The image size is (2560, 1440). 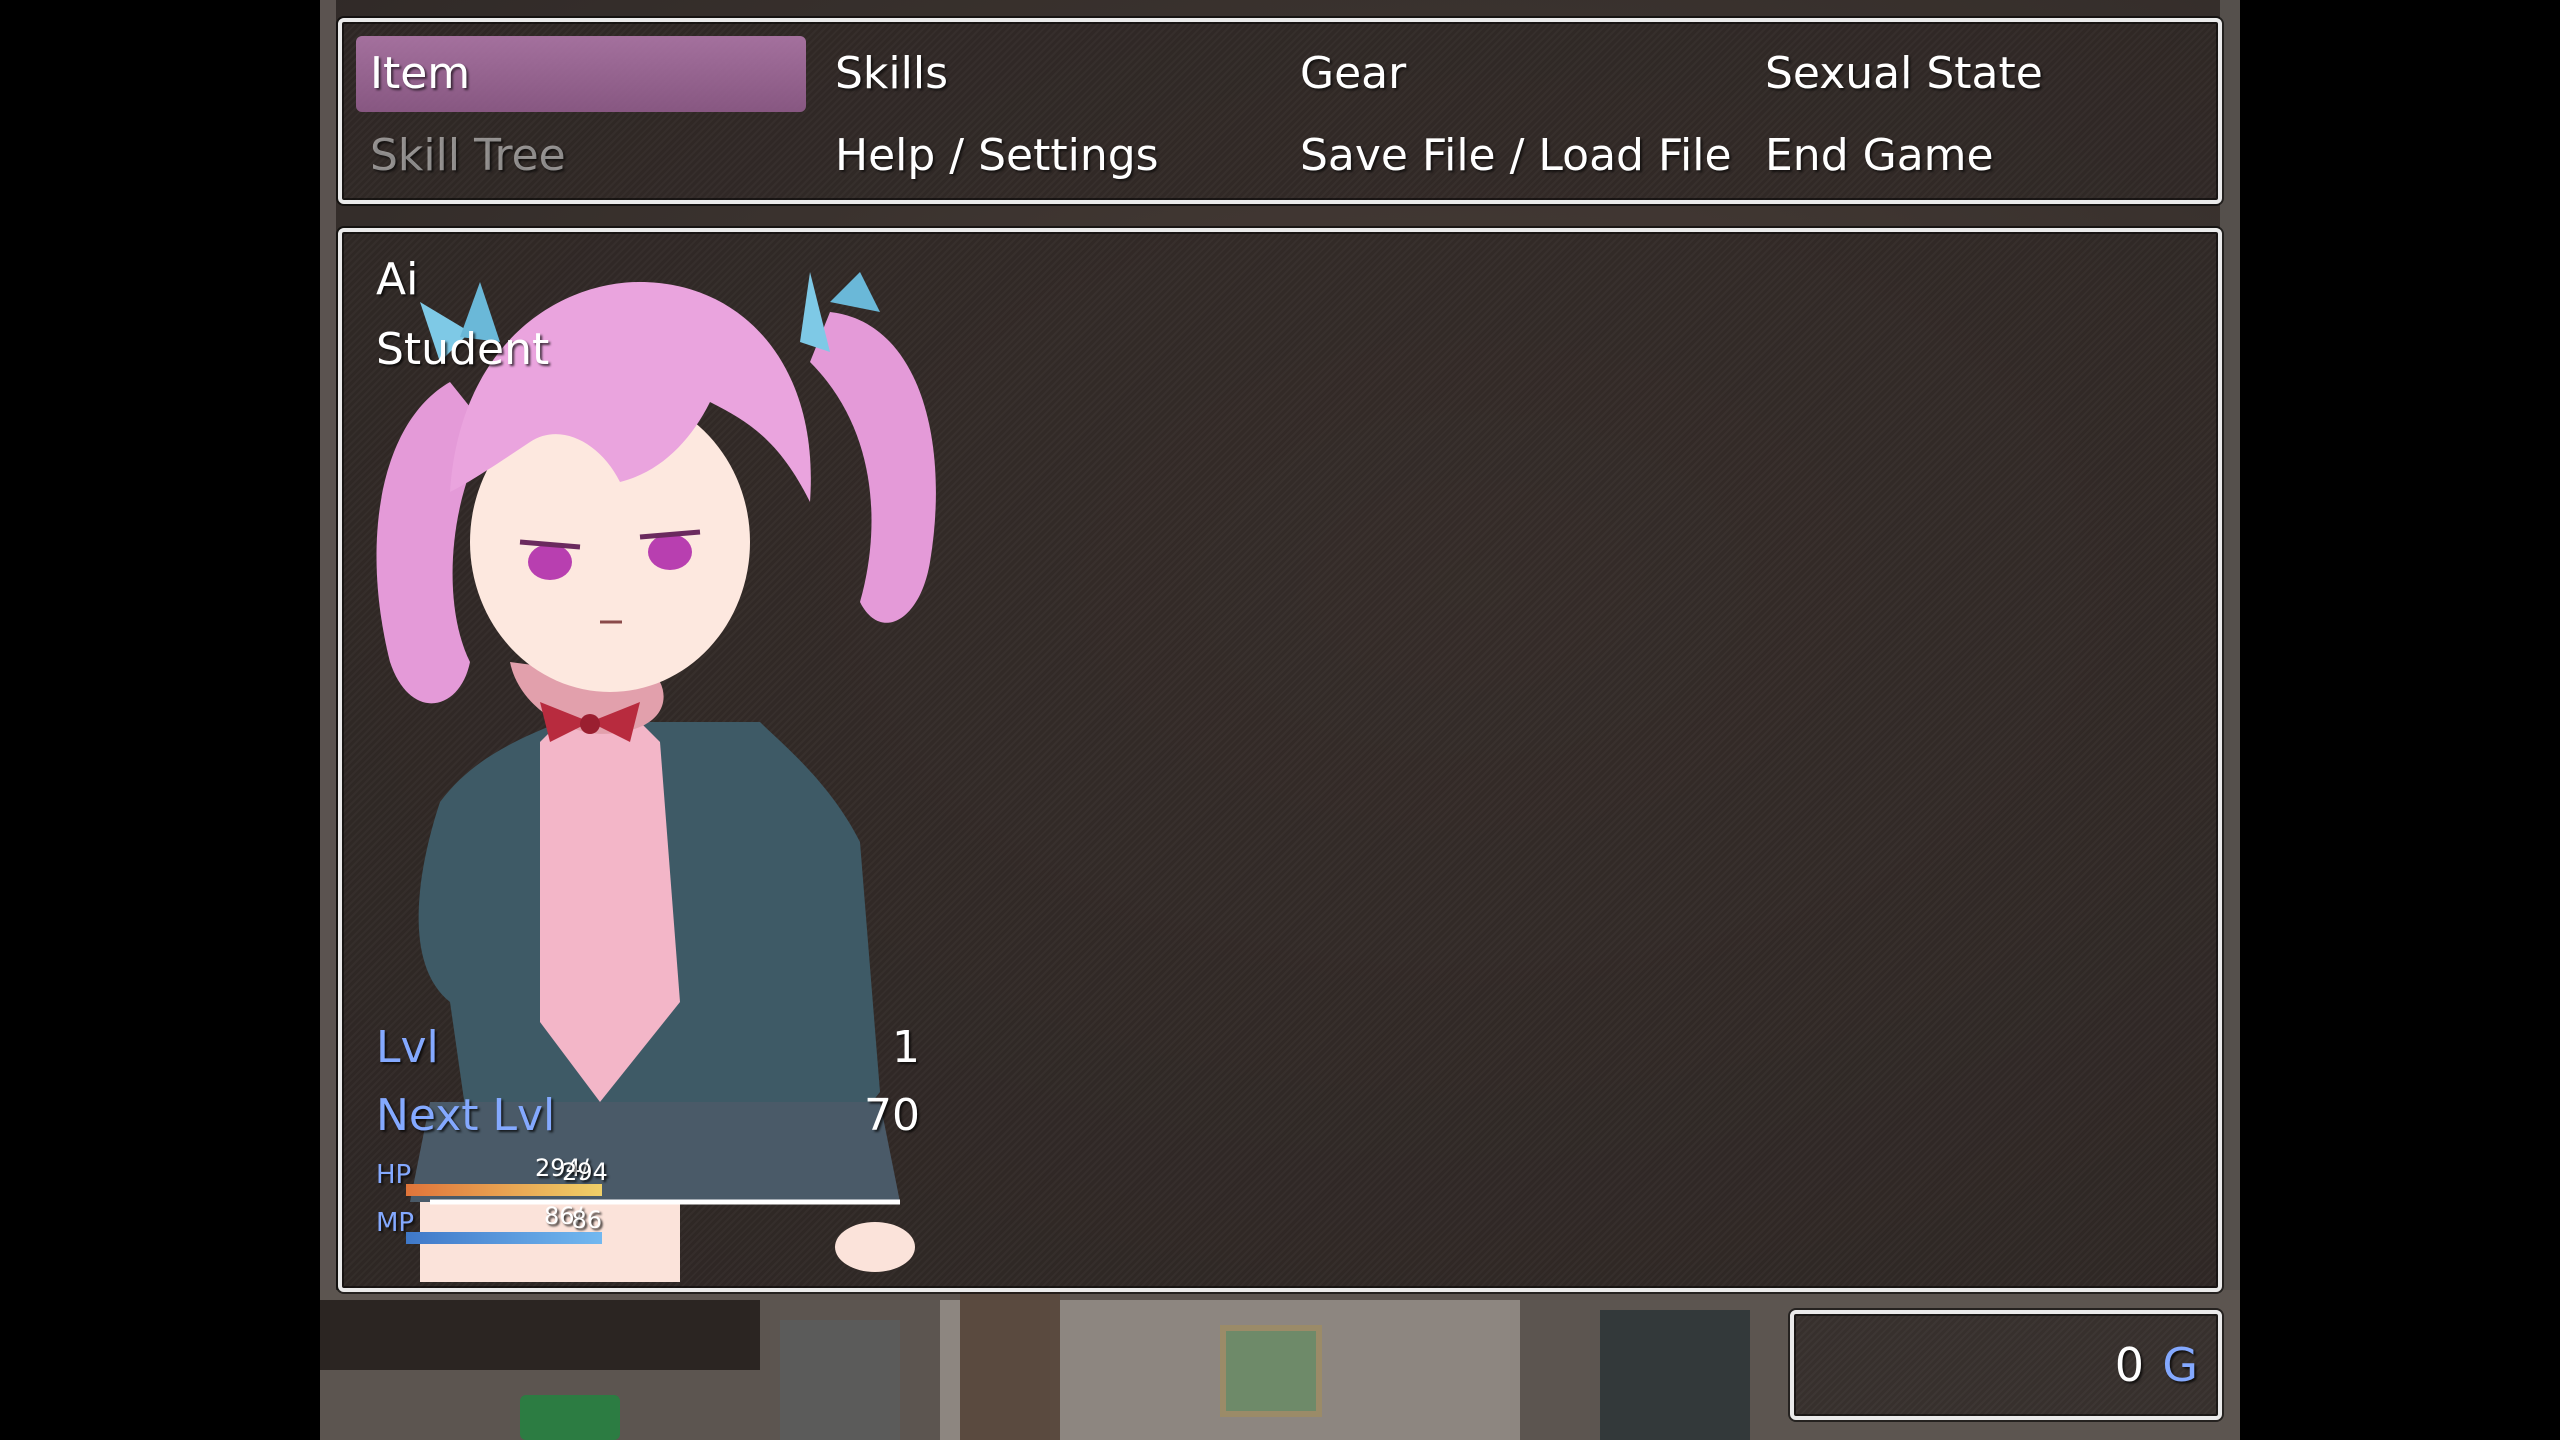 What do you see at coordinates (586, 1220) in the screenshot?
I see `mp-max: 86` at bounding box center [586, 1220].